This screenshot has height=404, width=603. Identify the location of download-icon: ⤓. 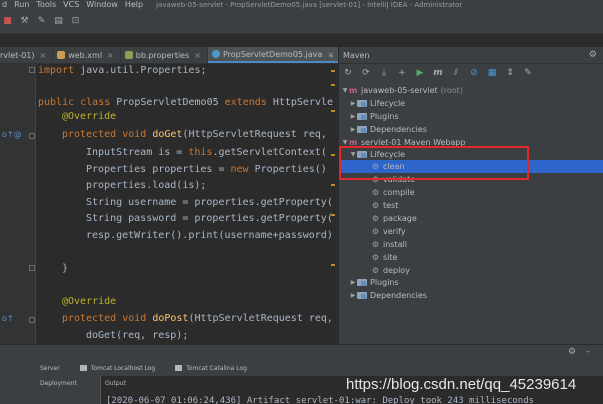
(384, 73).